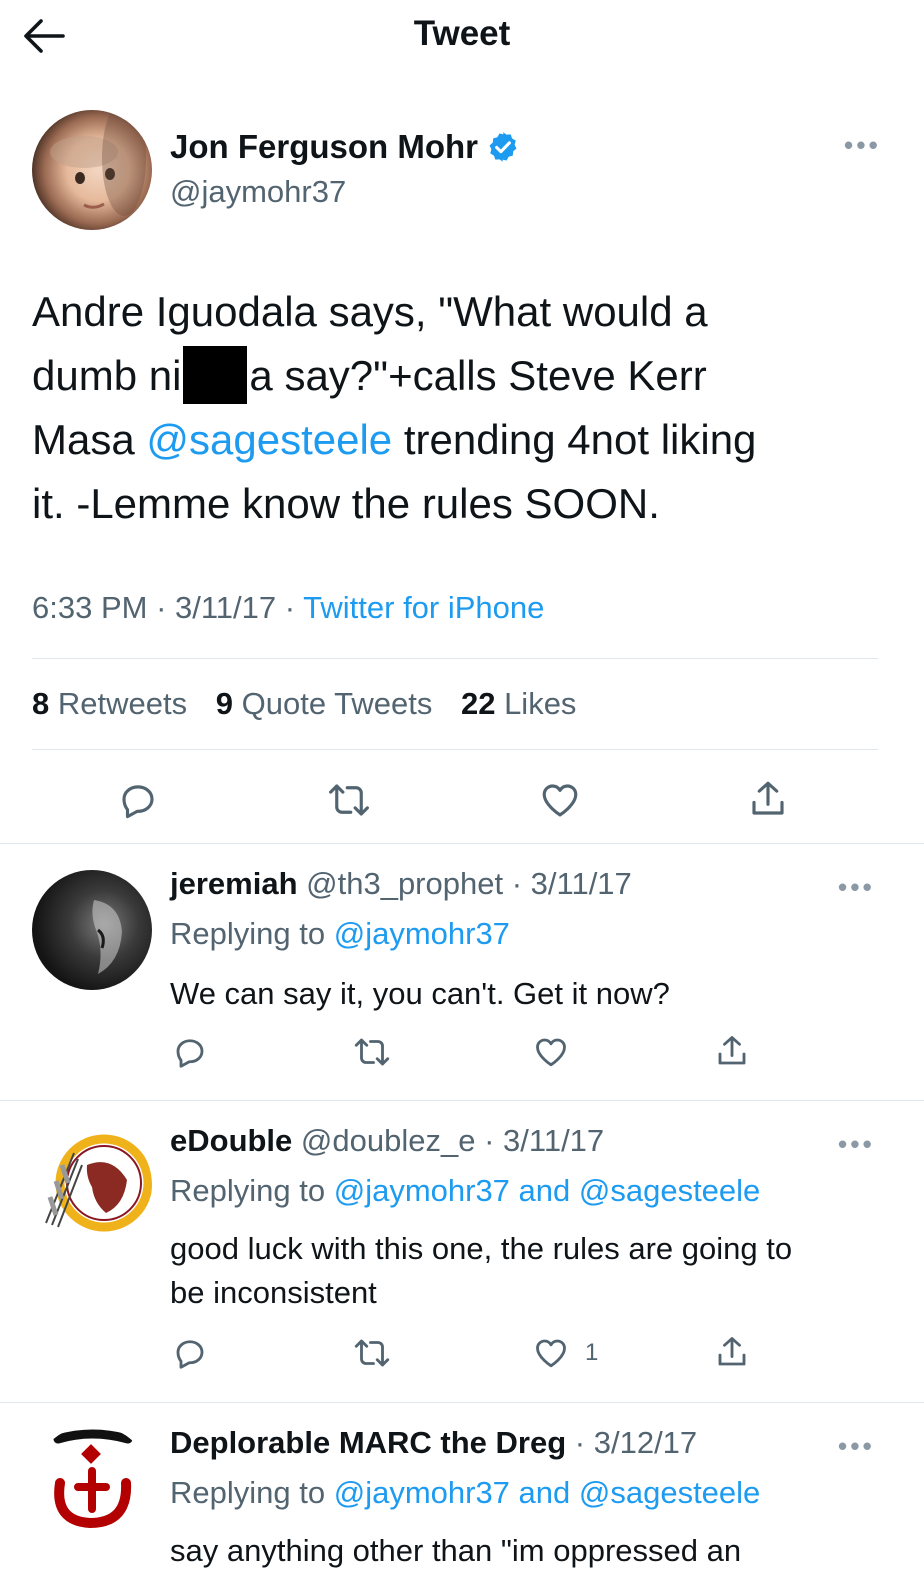 This screenshot has width=924, height=1596. I want to click on reply-header: eDouble @doublez_e · 3/11/17, so click(387, 1140).